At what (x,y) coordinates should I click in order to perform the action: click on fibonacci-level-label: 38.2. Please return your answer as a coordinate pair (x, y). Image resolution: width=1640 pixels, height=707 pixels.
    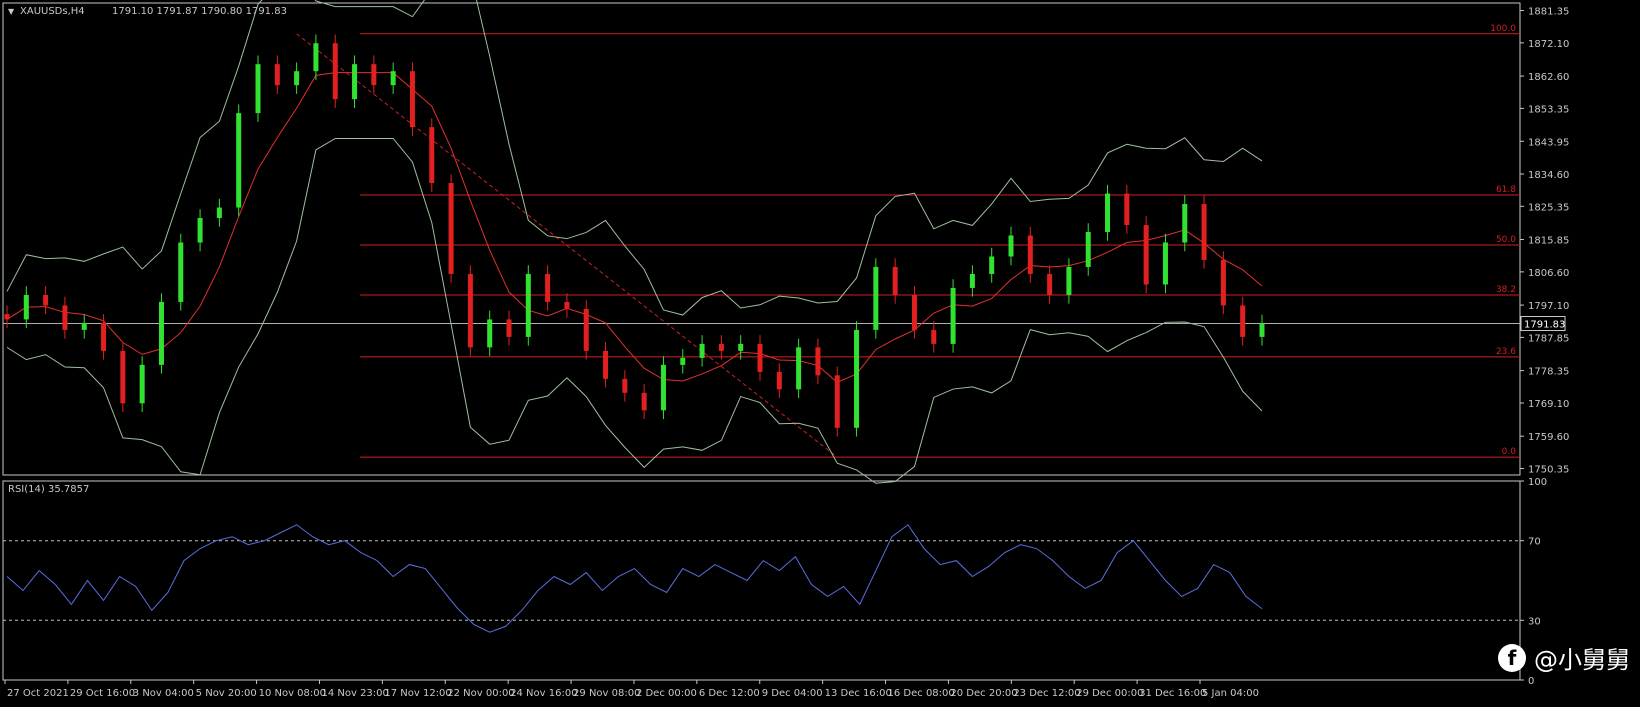
    Looking at the image, I should click on (1506, 290).